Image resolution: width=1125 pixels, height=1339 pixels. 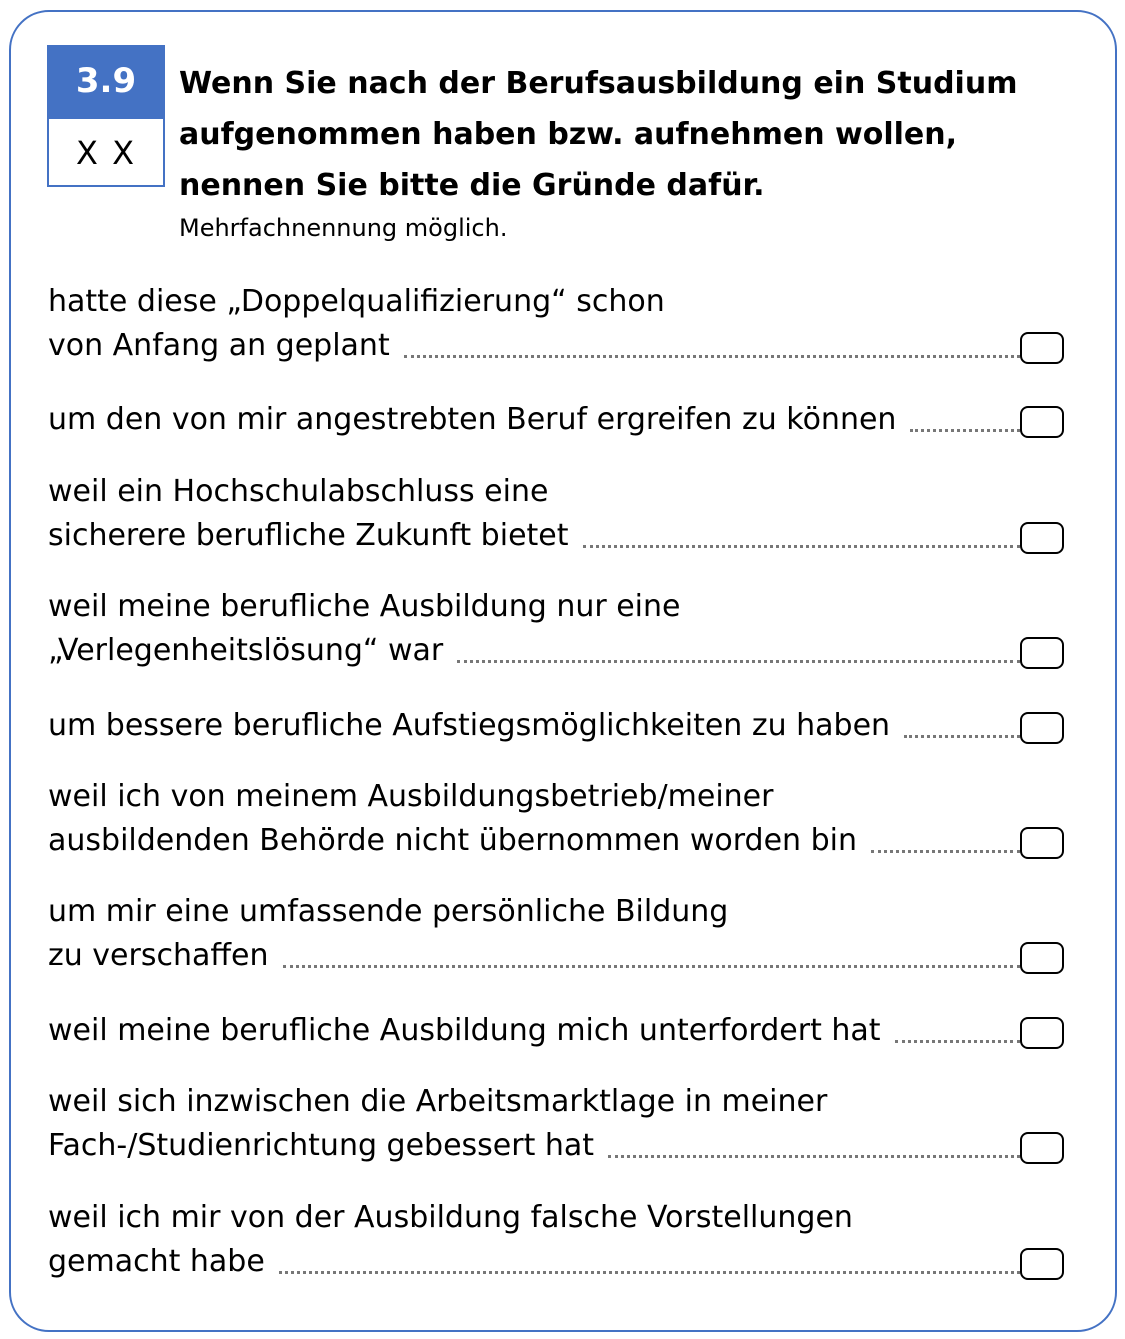 What do you see at coordinates (308, 535) in the screenshot?
I see `answer-option-label: sicherere berufliche Zukunft bietet` at bounding box center [308, 535].